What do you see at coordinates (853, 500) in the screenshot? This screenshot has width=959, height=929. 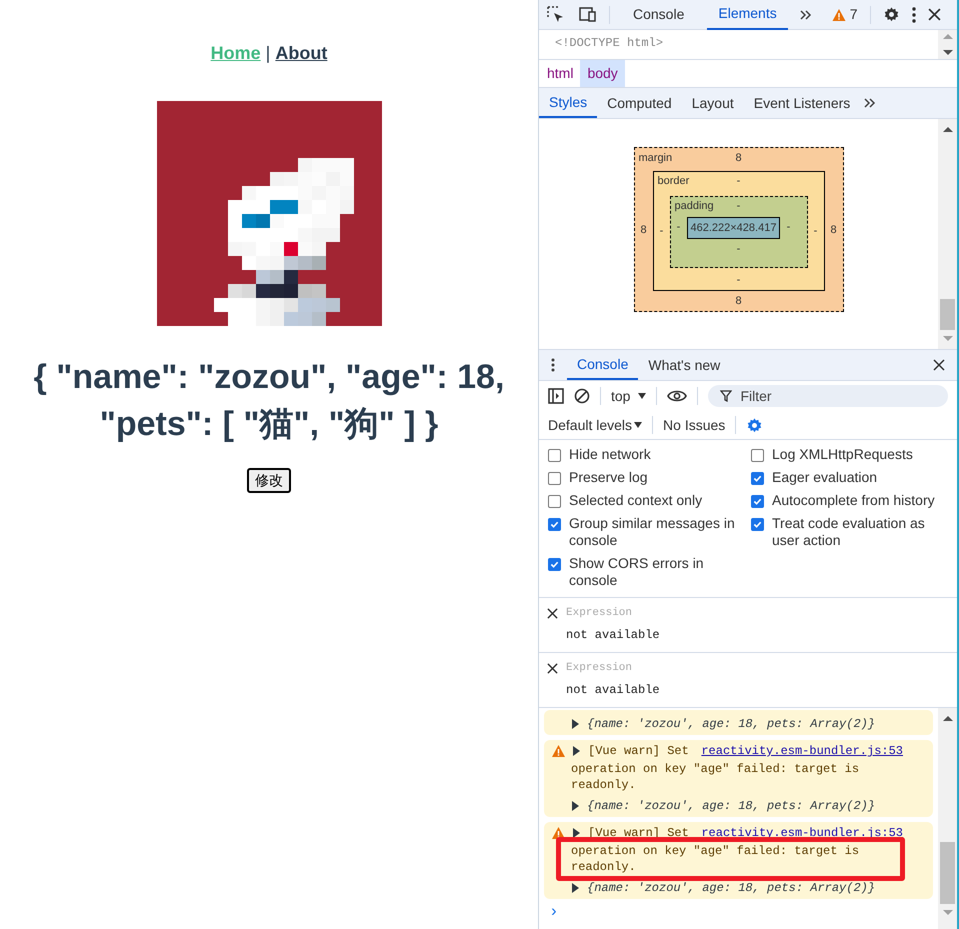 I see `setting-label: Autocomplete from history` at bounding box center [853, 500].